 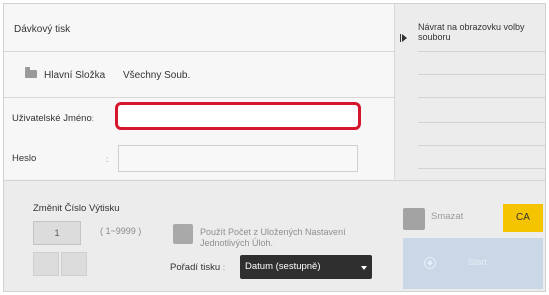 I want to click on password-colon: :, so click(x=107, y=159).